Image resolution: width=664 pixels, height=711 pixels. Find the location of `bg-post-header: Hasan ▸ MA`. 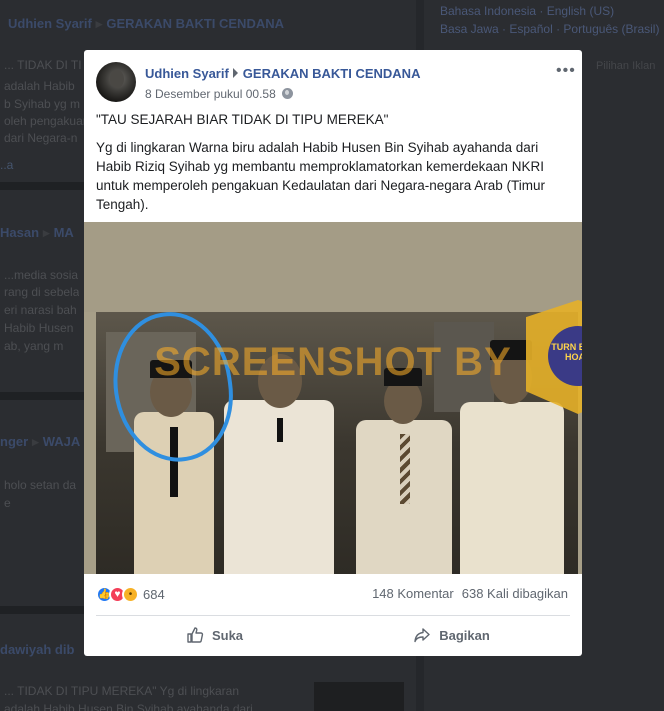

bg-post-header: Hasan ▸ MA is located at coordinates (37, 233).